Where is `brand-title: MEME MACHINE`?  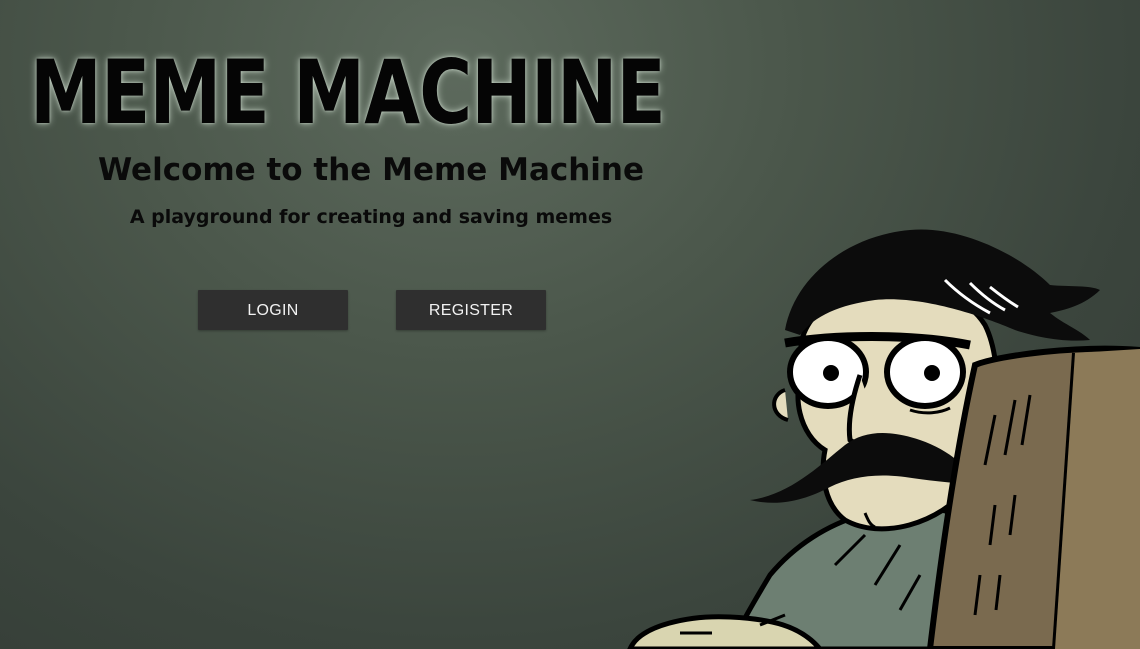
brand-title: MEME MACHINE is located at coordinates (348, 92).